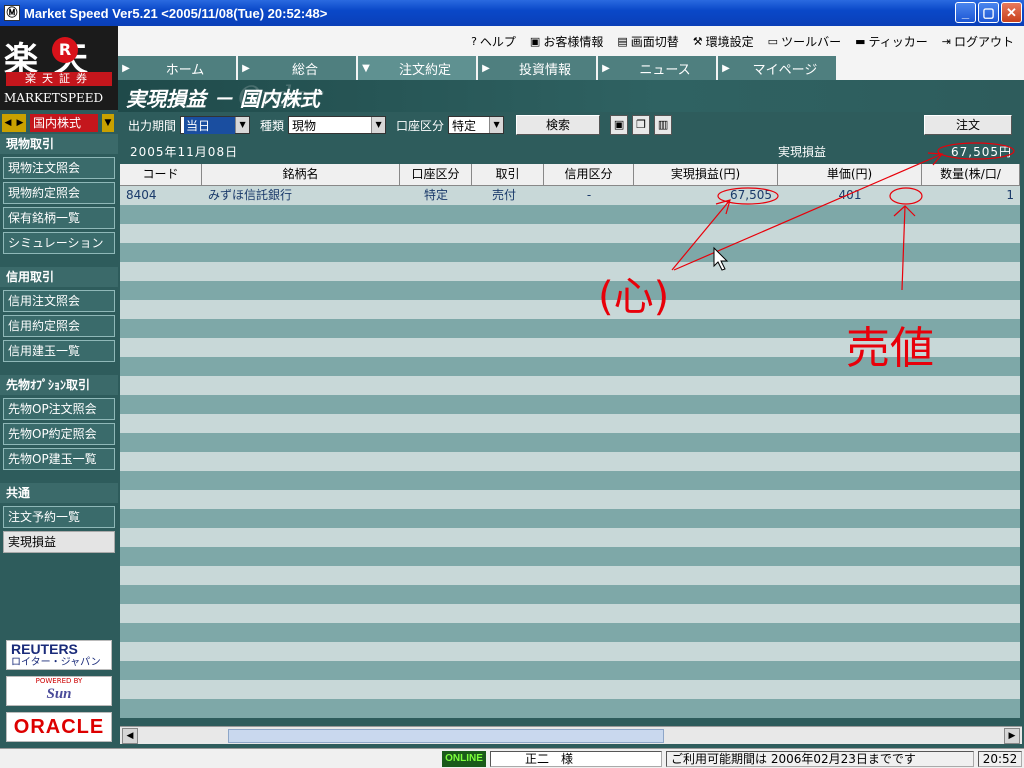  What do you see at coordinates (778, 68) in the screenshot?
I see `tab: ▶ マイページ` at bounding box center [778, 68].